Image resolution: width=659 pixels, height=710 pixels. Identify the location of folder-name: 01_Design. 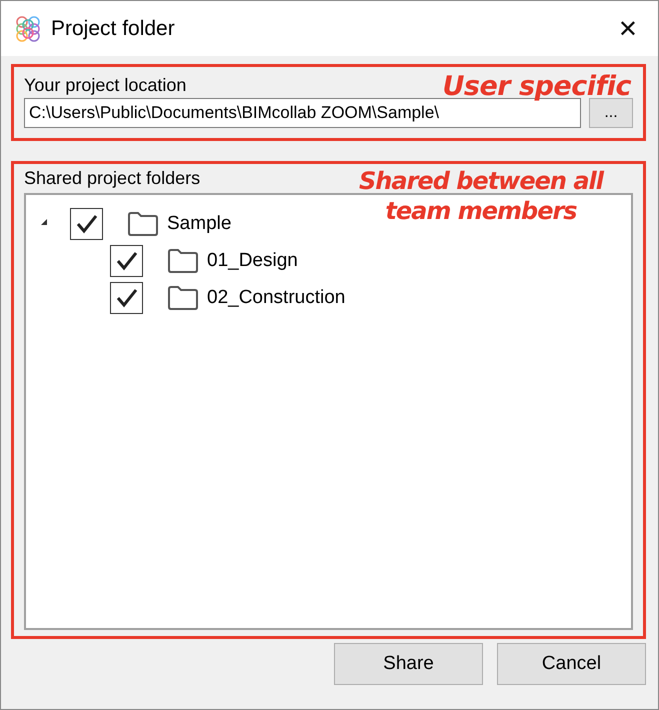
(252, 261).